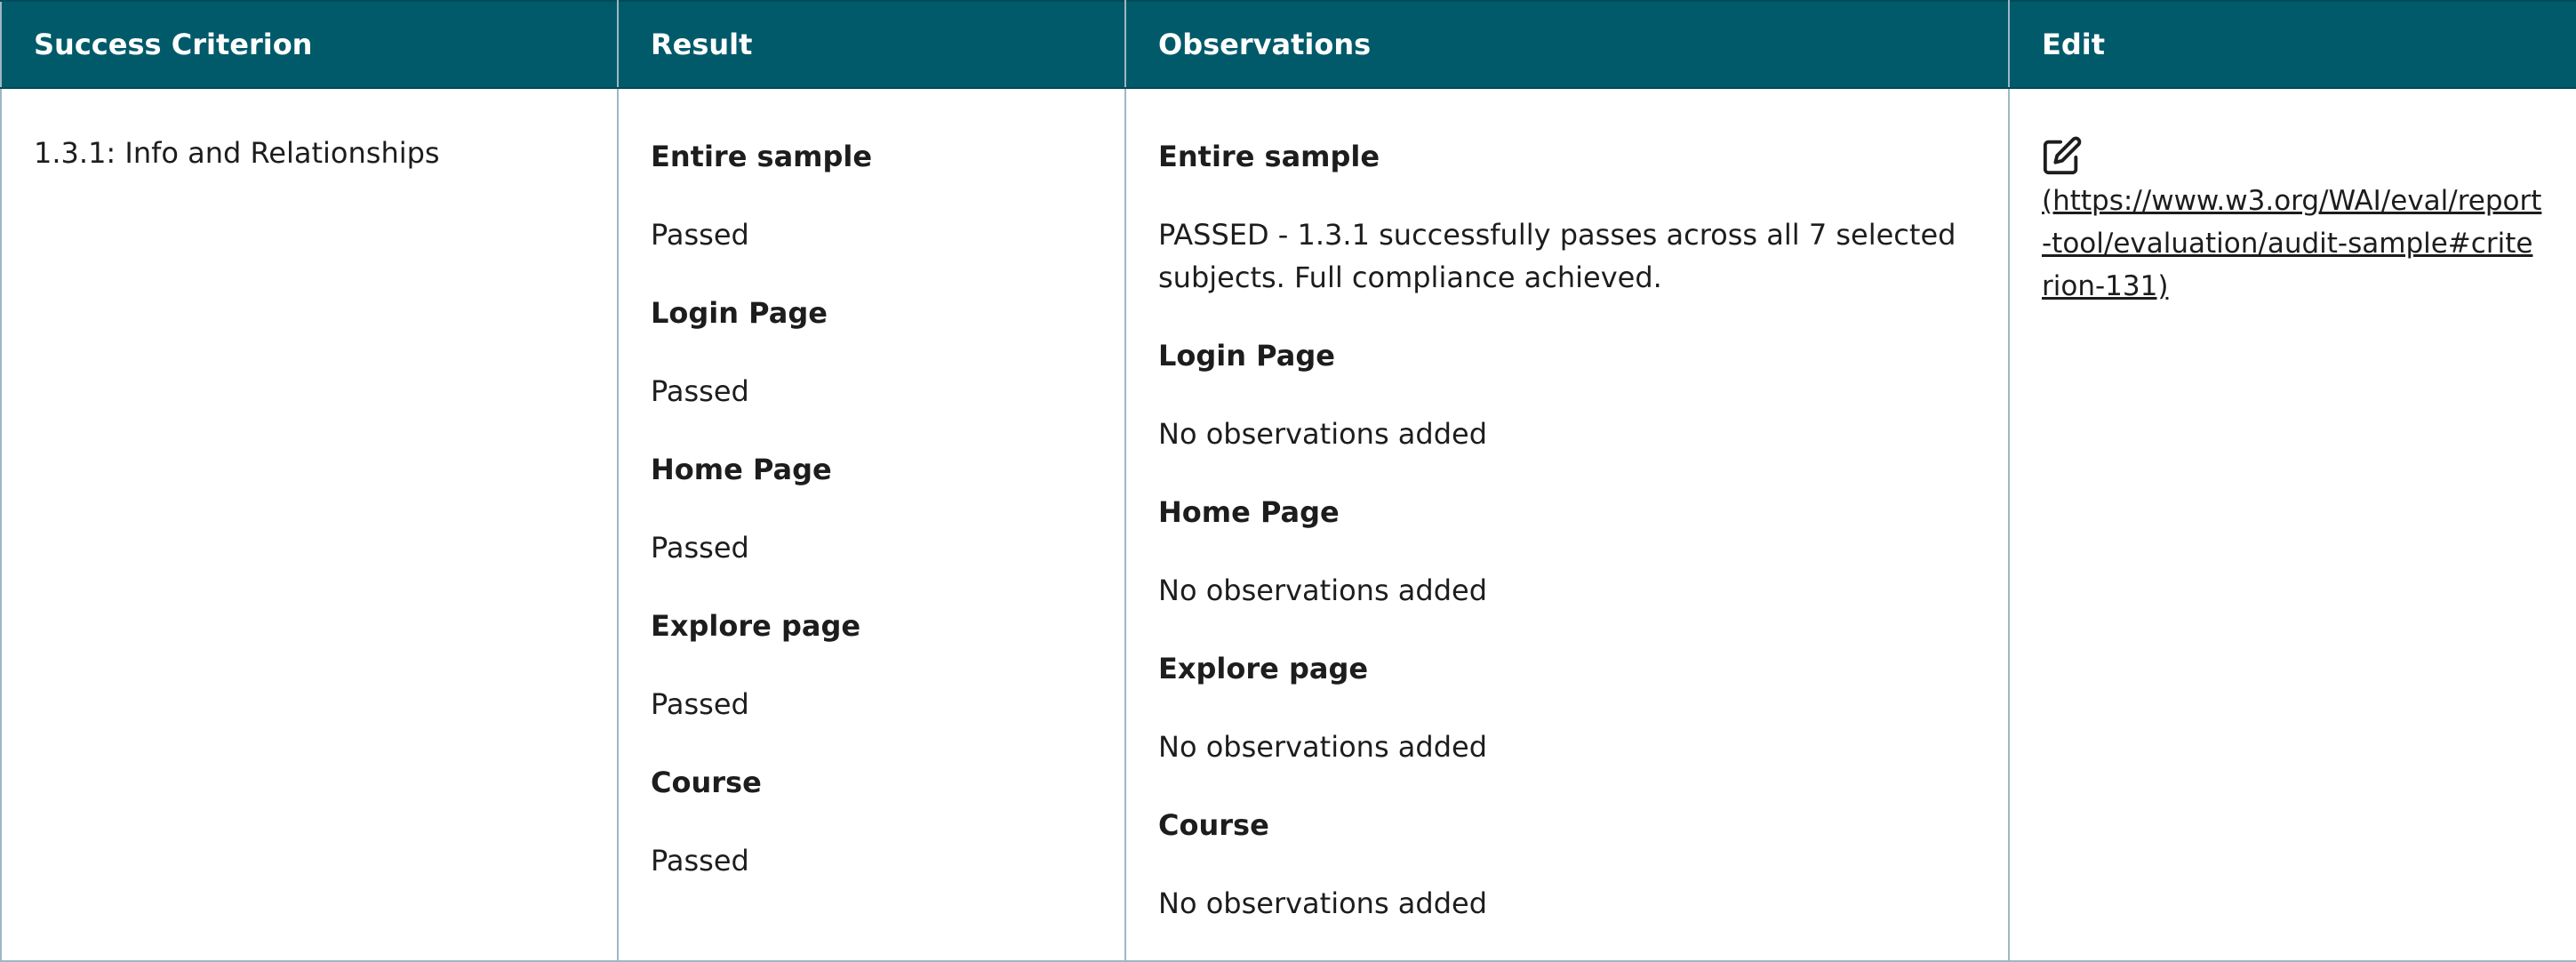 This screenshot has height=962, width=2576. Describe the element at coordinates (706, 782) in the screenshot. I see `result-heading: Course` at that location.